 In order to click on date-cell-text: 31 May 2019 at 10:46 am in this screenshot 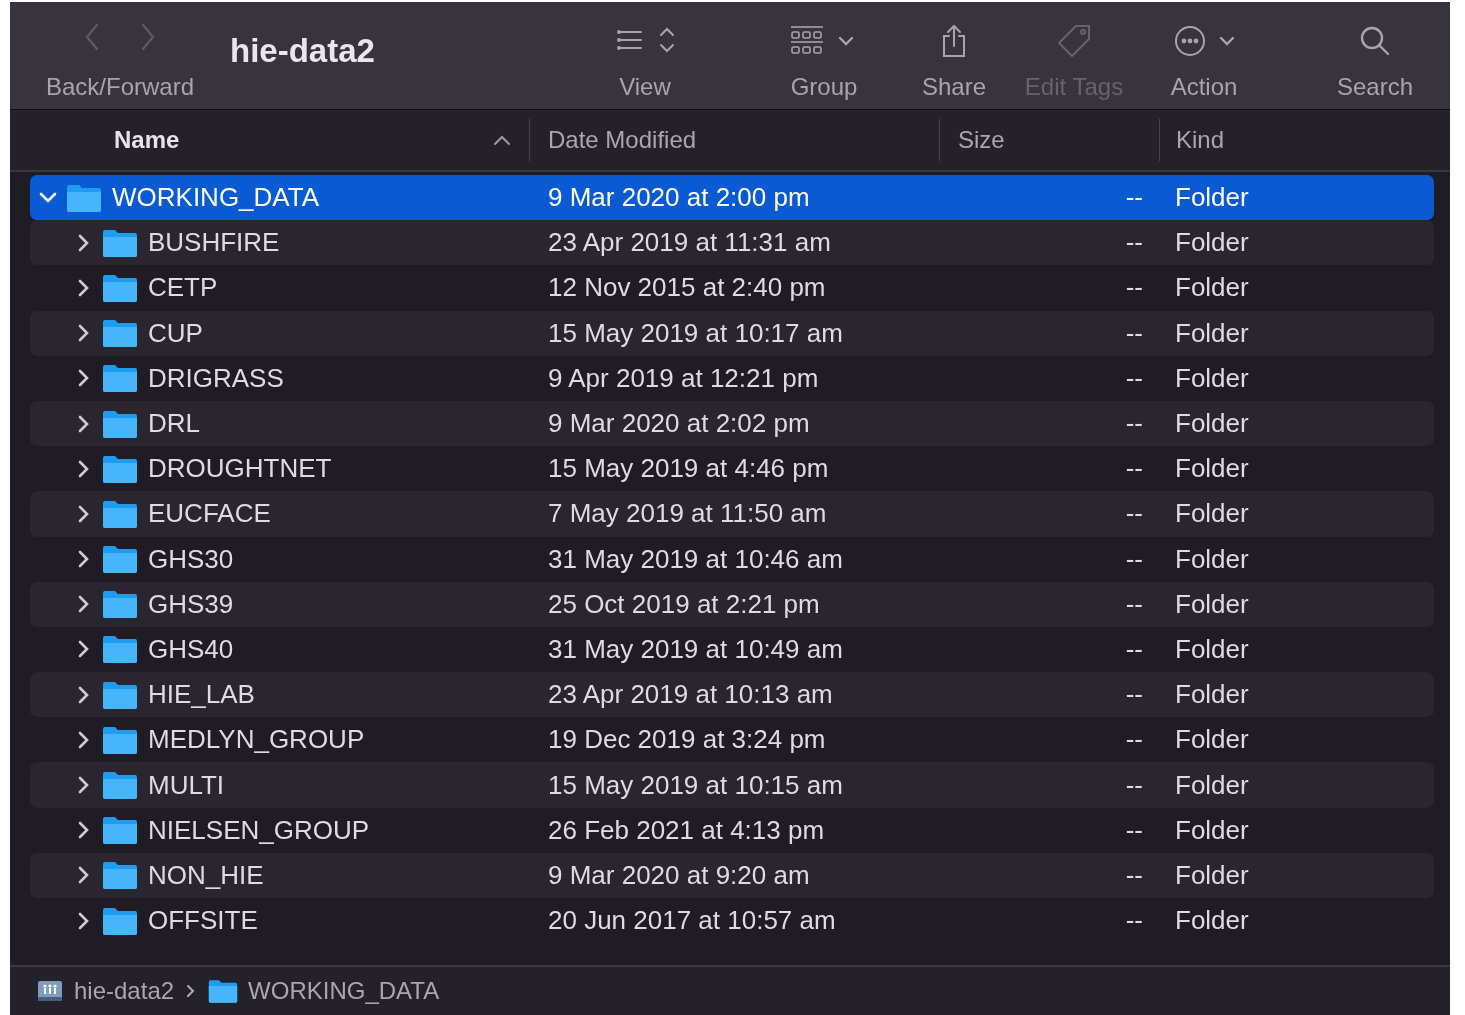, I will do `click(696, 559)`.